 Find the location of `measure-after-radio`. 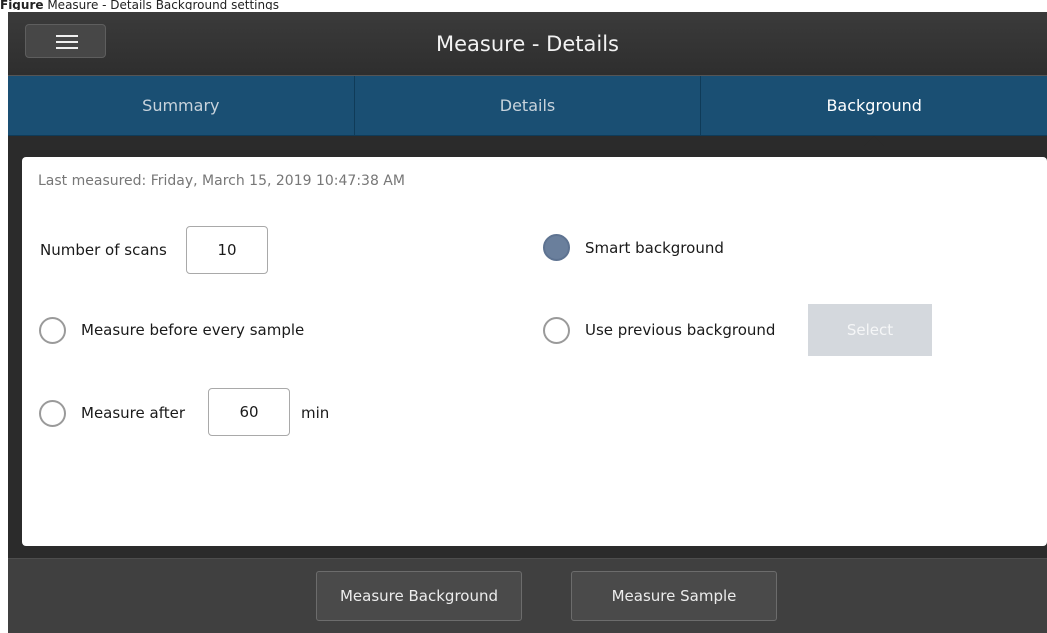

measure-after-radio is located at coordinates (52, 413).